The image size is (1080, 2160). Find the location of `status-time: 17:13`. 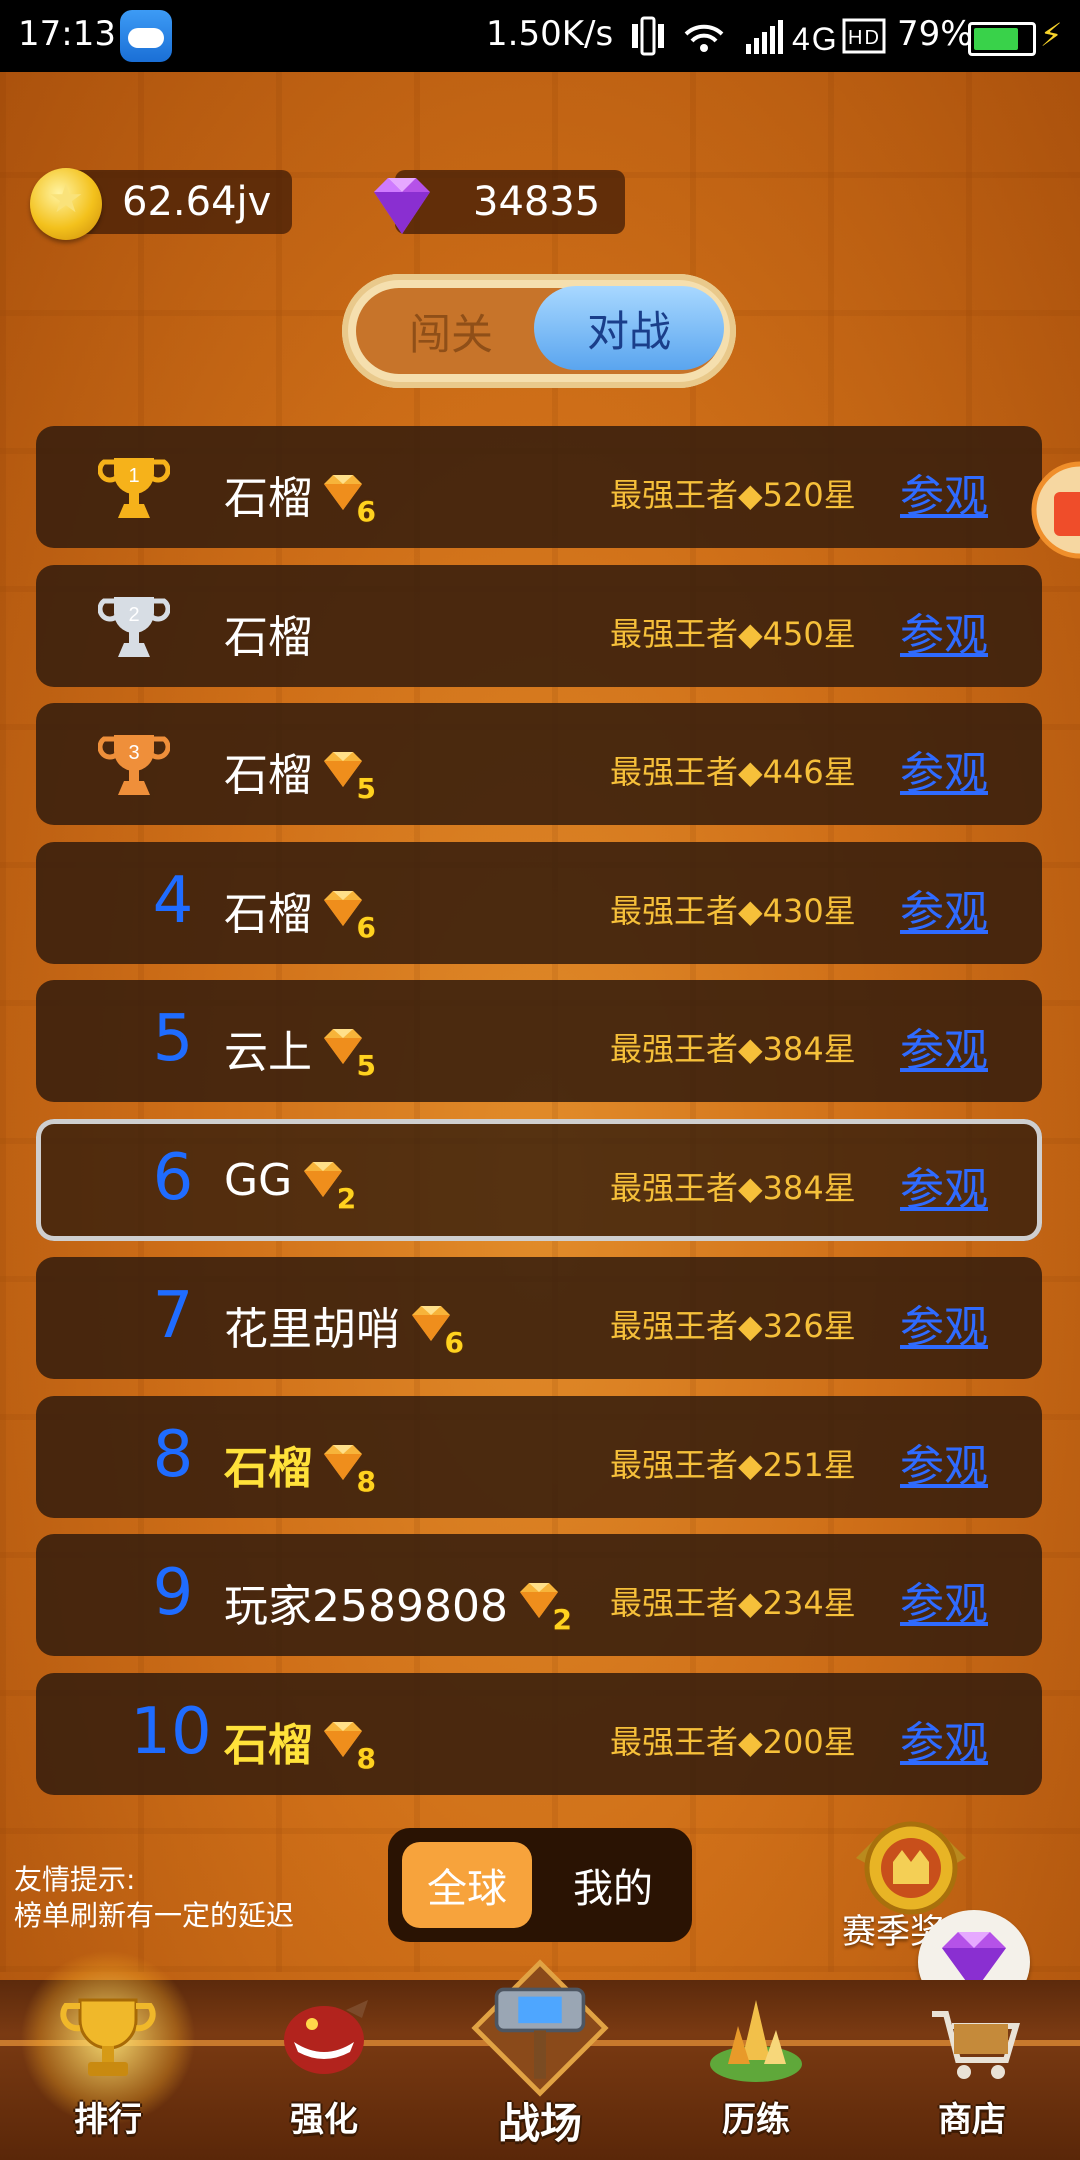

status-time: 17:13 is located at coordinates (67, 34).